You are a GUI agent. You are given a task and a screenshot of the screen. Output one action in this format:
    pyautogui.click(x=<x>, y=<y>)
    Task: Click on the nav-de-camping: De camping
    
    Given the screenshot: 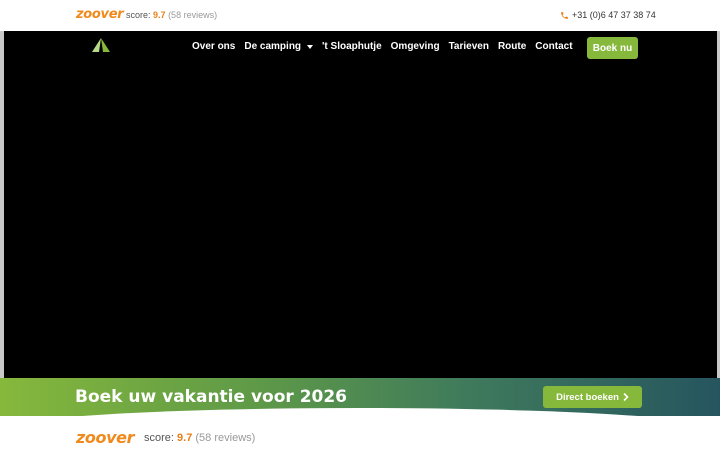 What is the action you would take?
    pyautogui.click(x=279, y=46)
    